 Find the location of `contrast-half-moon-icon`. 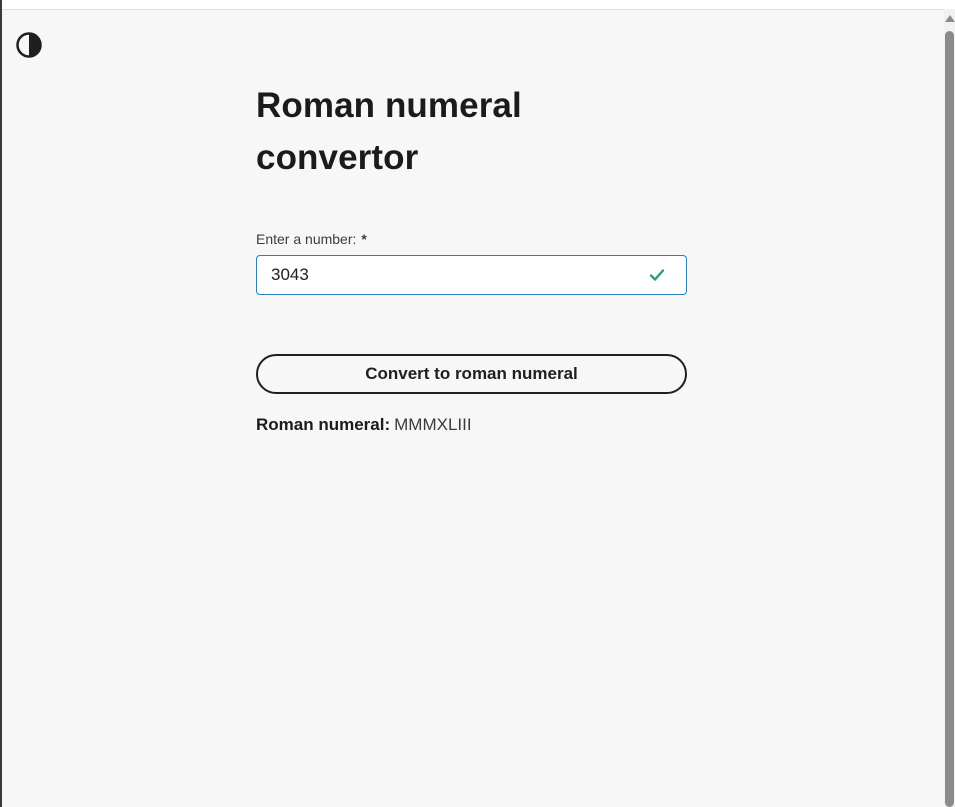

contrast-half-moon-icon is located at coordinates (29, 45).